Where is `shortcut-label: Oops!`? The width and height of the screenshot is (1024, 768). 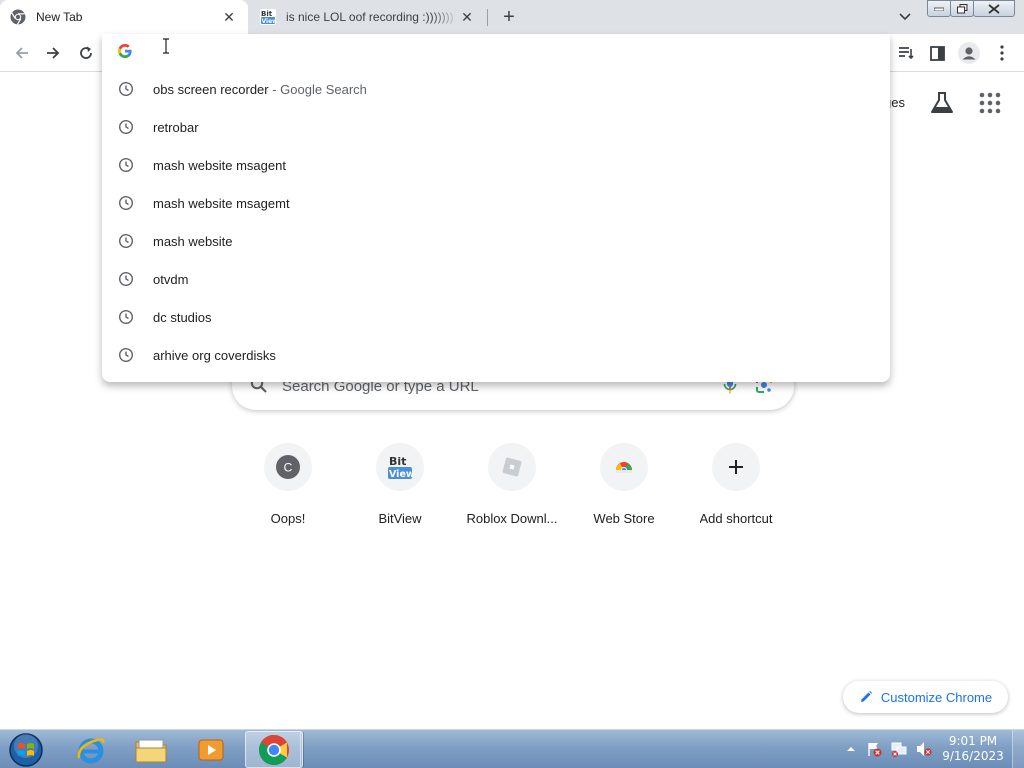
shortcut-label: Oops! is located at coordinates (288, 518).